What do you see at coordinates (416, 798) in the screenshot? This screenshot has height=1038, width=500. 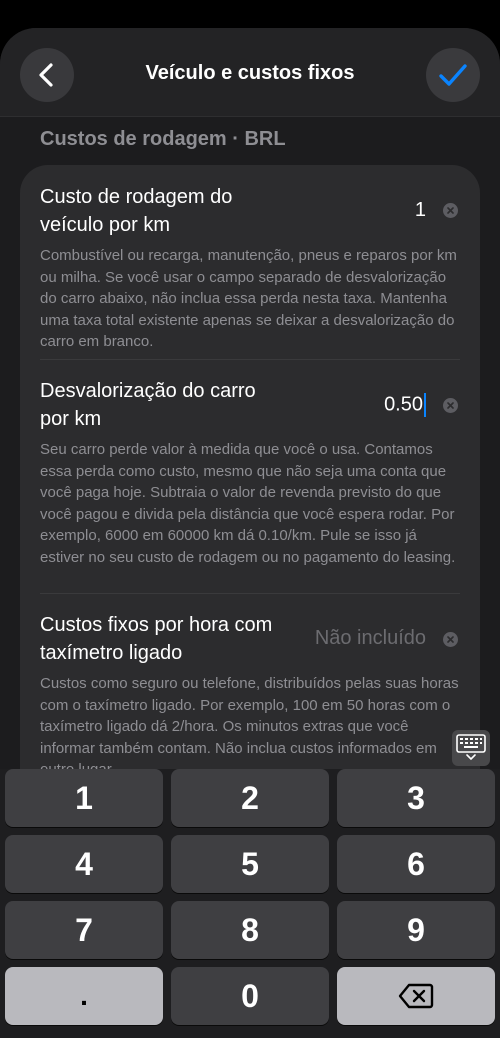 I see `key-3: 3` at bounding box center [416, 798].